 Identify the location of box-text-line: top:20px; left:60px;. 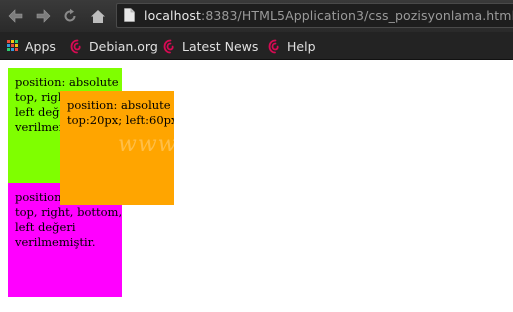
(120, 120).